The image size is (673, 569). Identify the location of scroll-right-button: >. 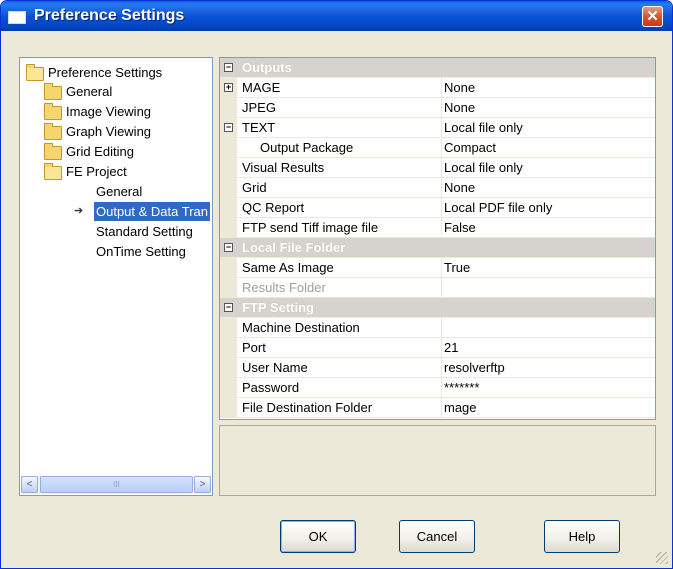
(202, 484).